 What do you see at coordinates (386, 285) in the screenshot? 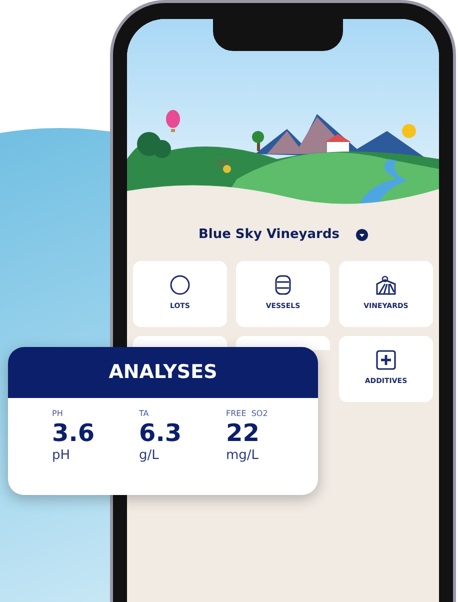
I see `vineyard-icon` at bounding box center [386, 285].